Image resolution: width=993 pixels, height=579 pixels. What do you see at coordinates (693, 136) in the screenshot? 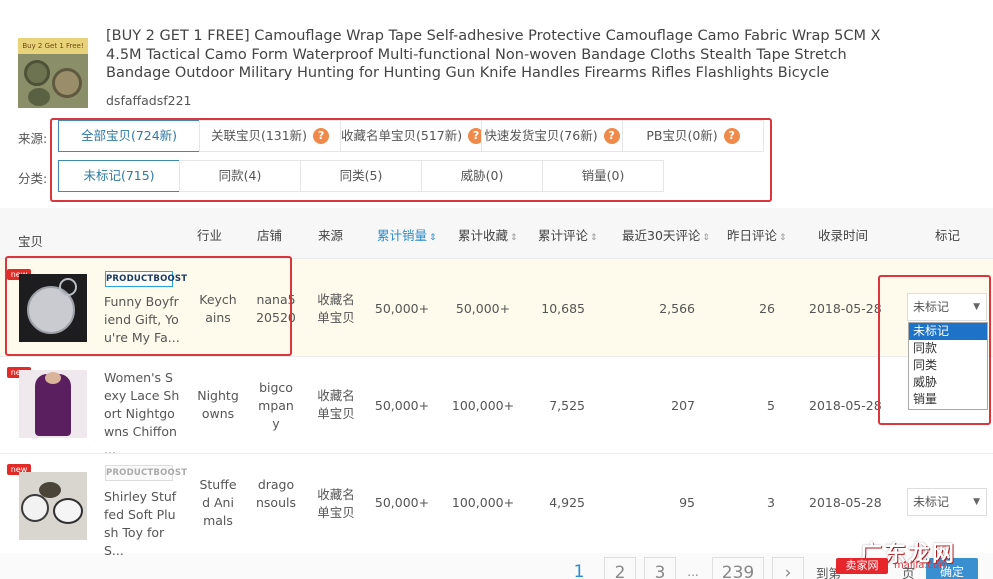
I see `source-tab-pb: PB宝贝(0新)?` at bounding box center [693, 136].